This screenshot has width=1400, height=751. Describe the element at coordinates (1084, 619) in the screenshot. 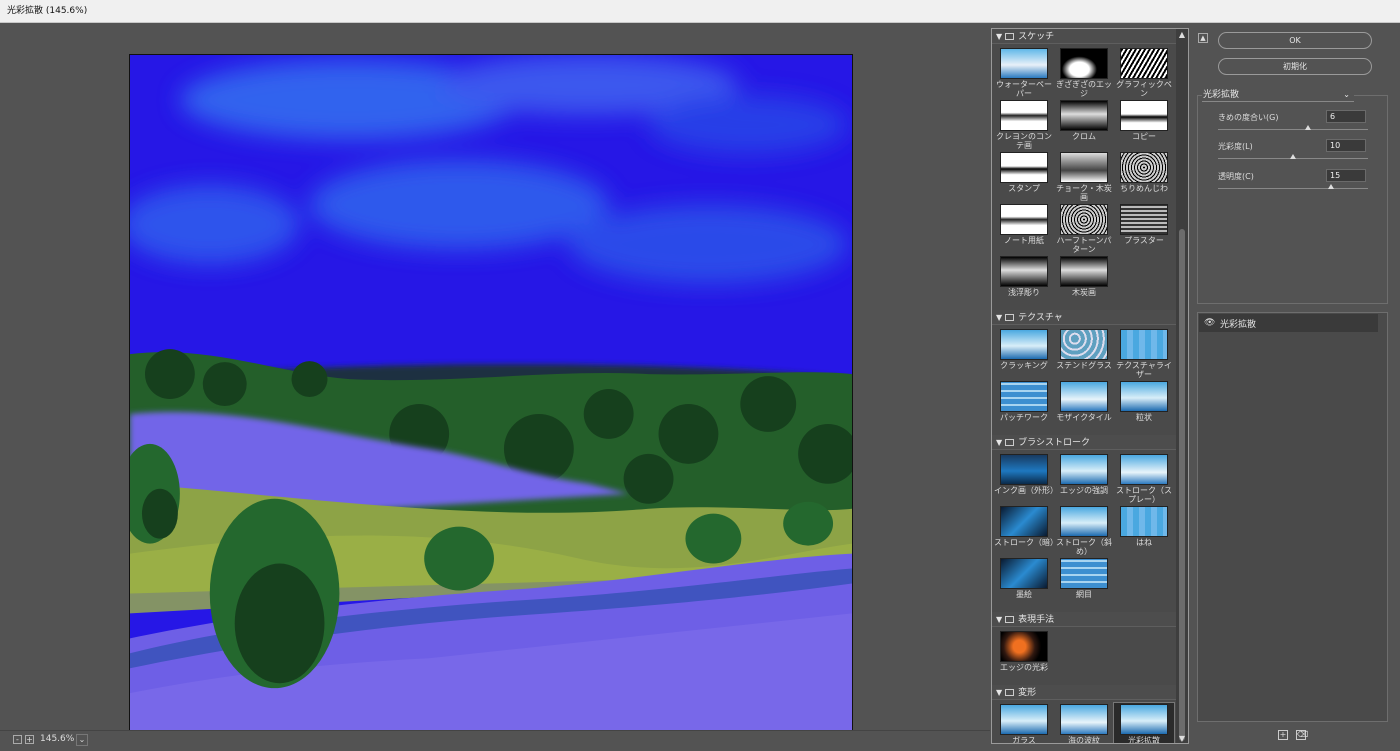

I see `category-header: ▼ 表現手法` at that location.